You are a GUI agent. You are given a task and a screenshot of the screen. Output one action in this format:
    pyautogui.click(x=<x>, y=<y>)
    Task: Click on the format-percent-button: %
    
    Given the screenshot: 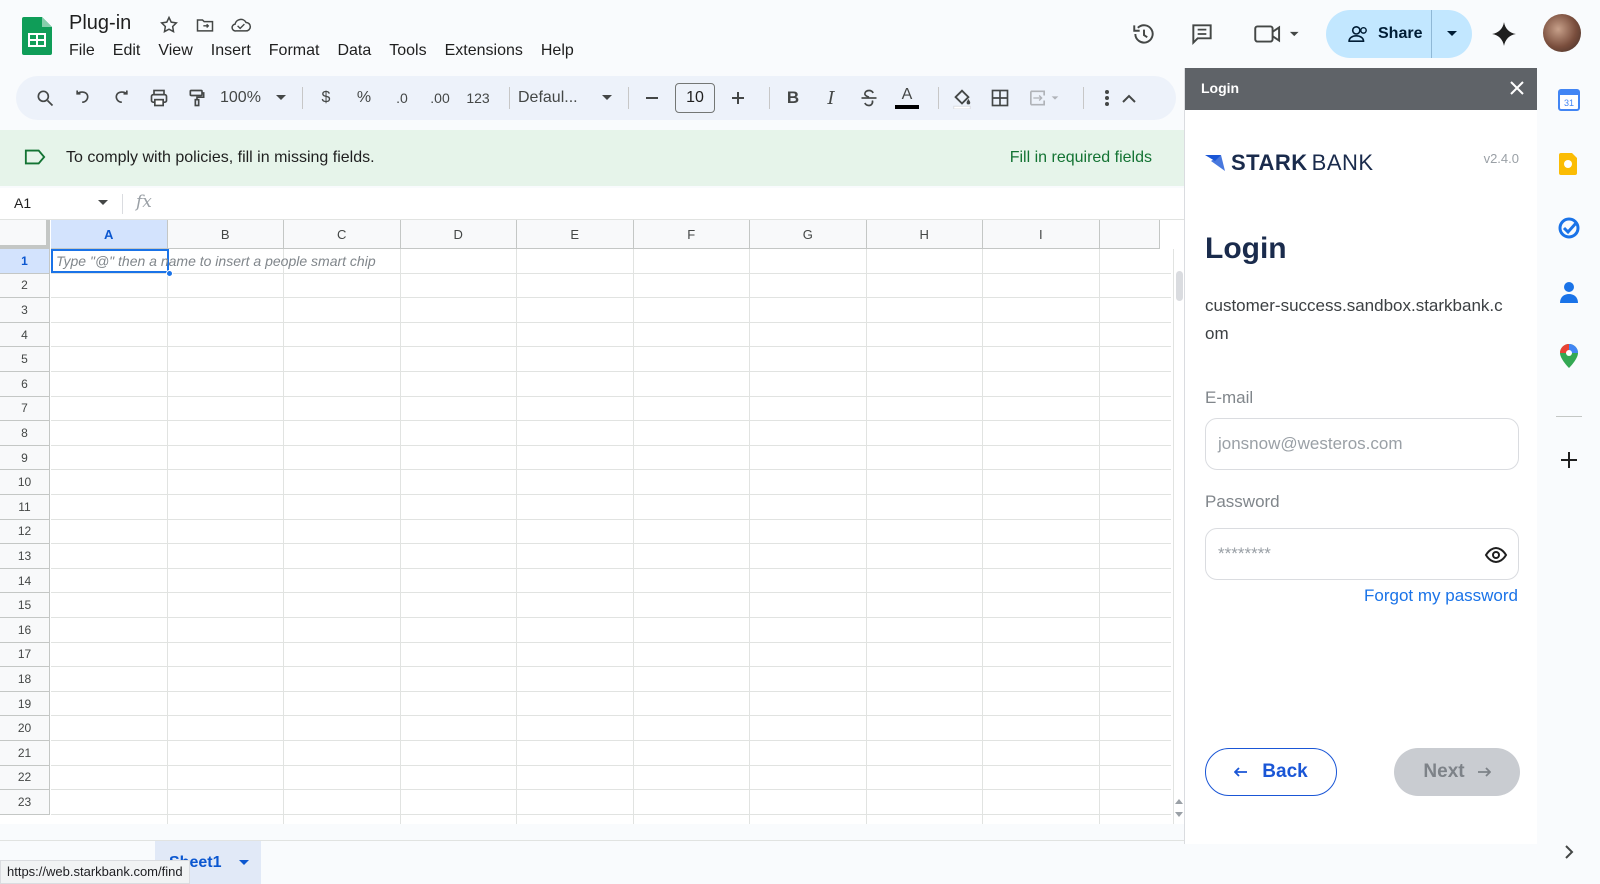 What is the action you would take?
    pyautogui.click(x=364, y=98)
    